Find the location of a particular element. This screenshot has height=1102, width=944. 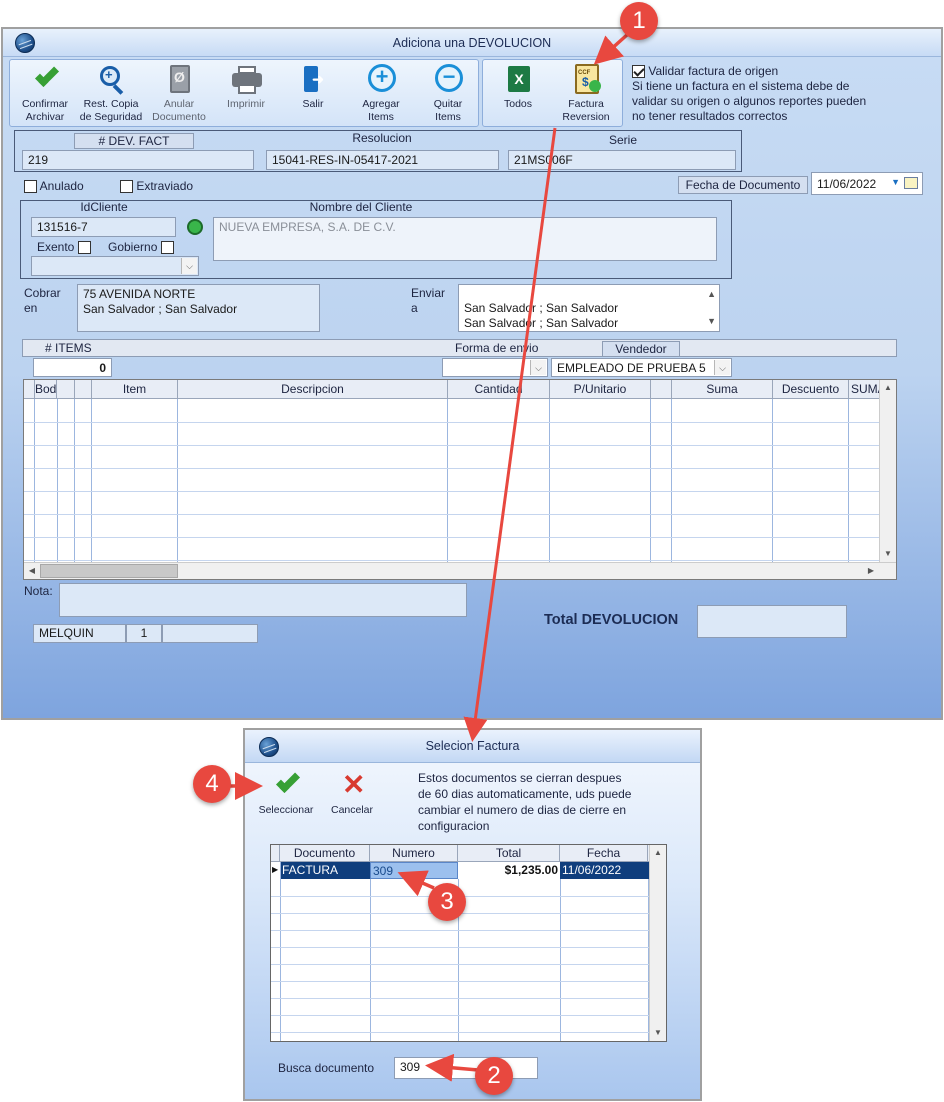

anular-documento-button: Anular Documento is located at coordinates (179, 94).